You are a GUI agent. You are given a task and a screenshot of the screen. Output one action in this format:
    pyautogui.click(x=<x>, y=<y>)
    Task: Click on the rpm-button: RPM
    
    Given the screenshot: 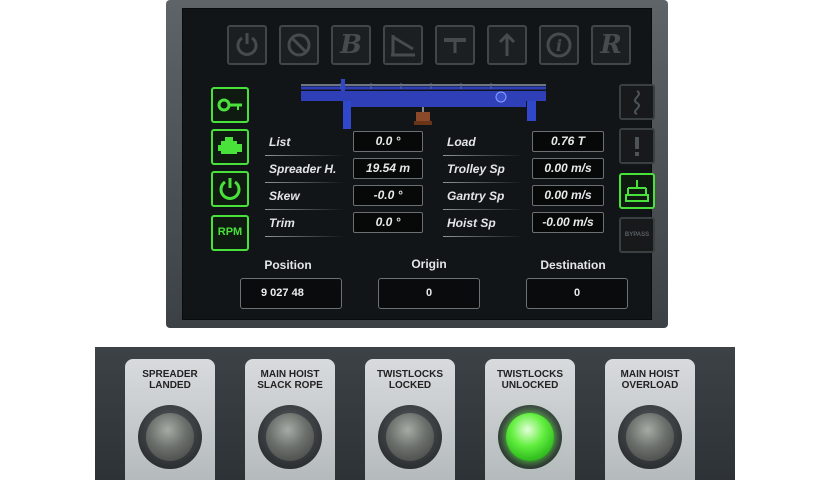 What is the action you would take?
    pyautogui.click(x=230, y=233)
    